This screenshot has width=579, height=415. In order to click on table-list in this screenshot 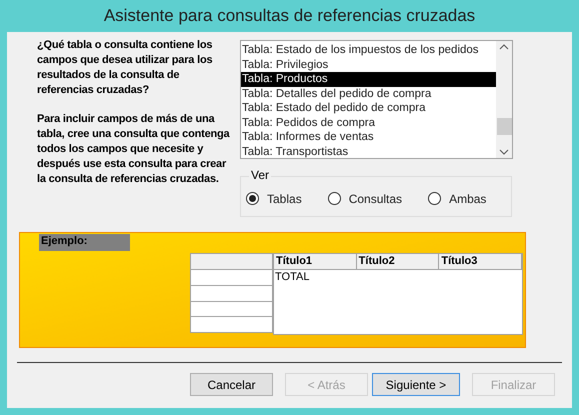, I will do `click(376, 99)`.